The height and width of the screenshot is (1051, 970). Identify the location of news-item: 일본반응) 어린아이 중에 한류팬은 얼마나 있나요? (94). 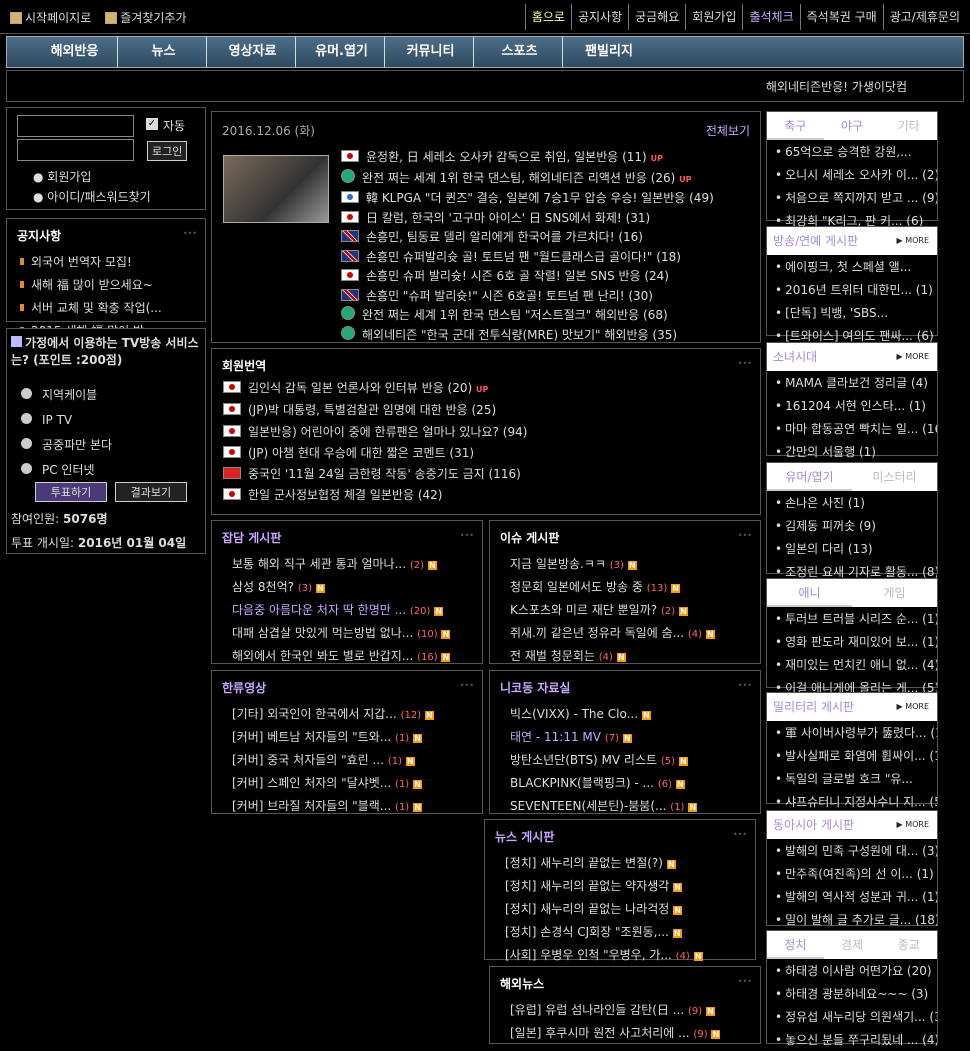
(375, 432).